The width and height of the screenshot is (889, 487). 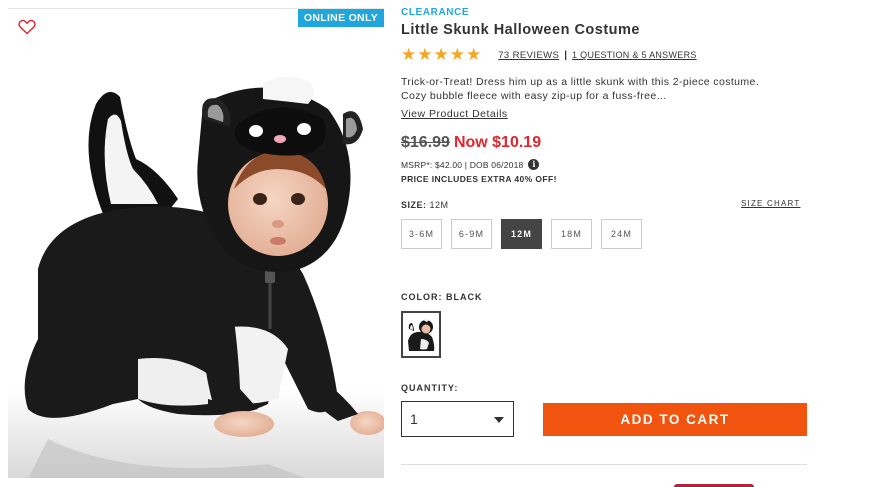 What do you see at coordinates (340, 18) in the screenshot?
I see `online-only-badge: ONLINE ONLY` at bounding box center [340, 18].